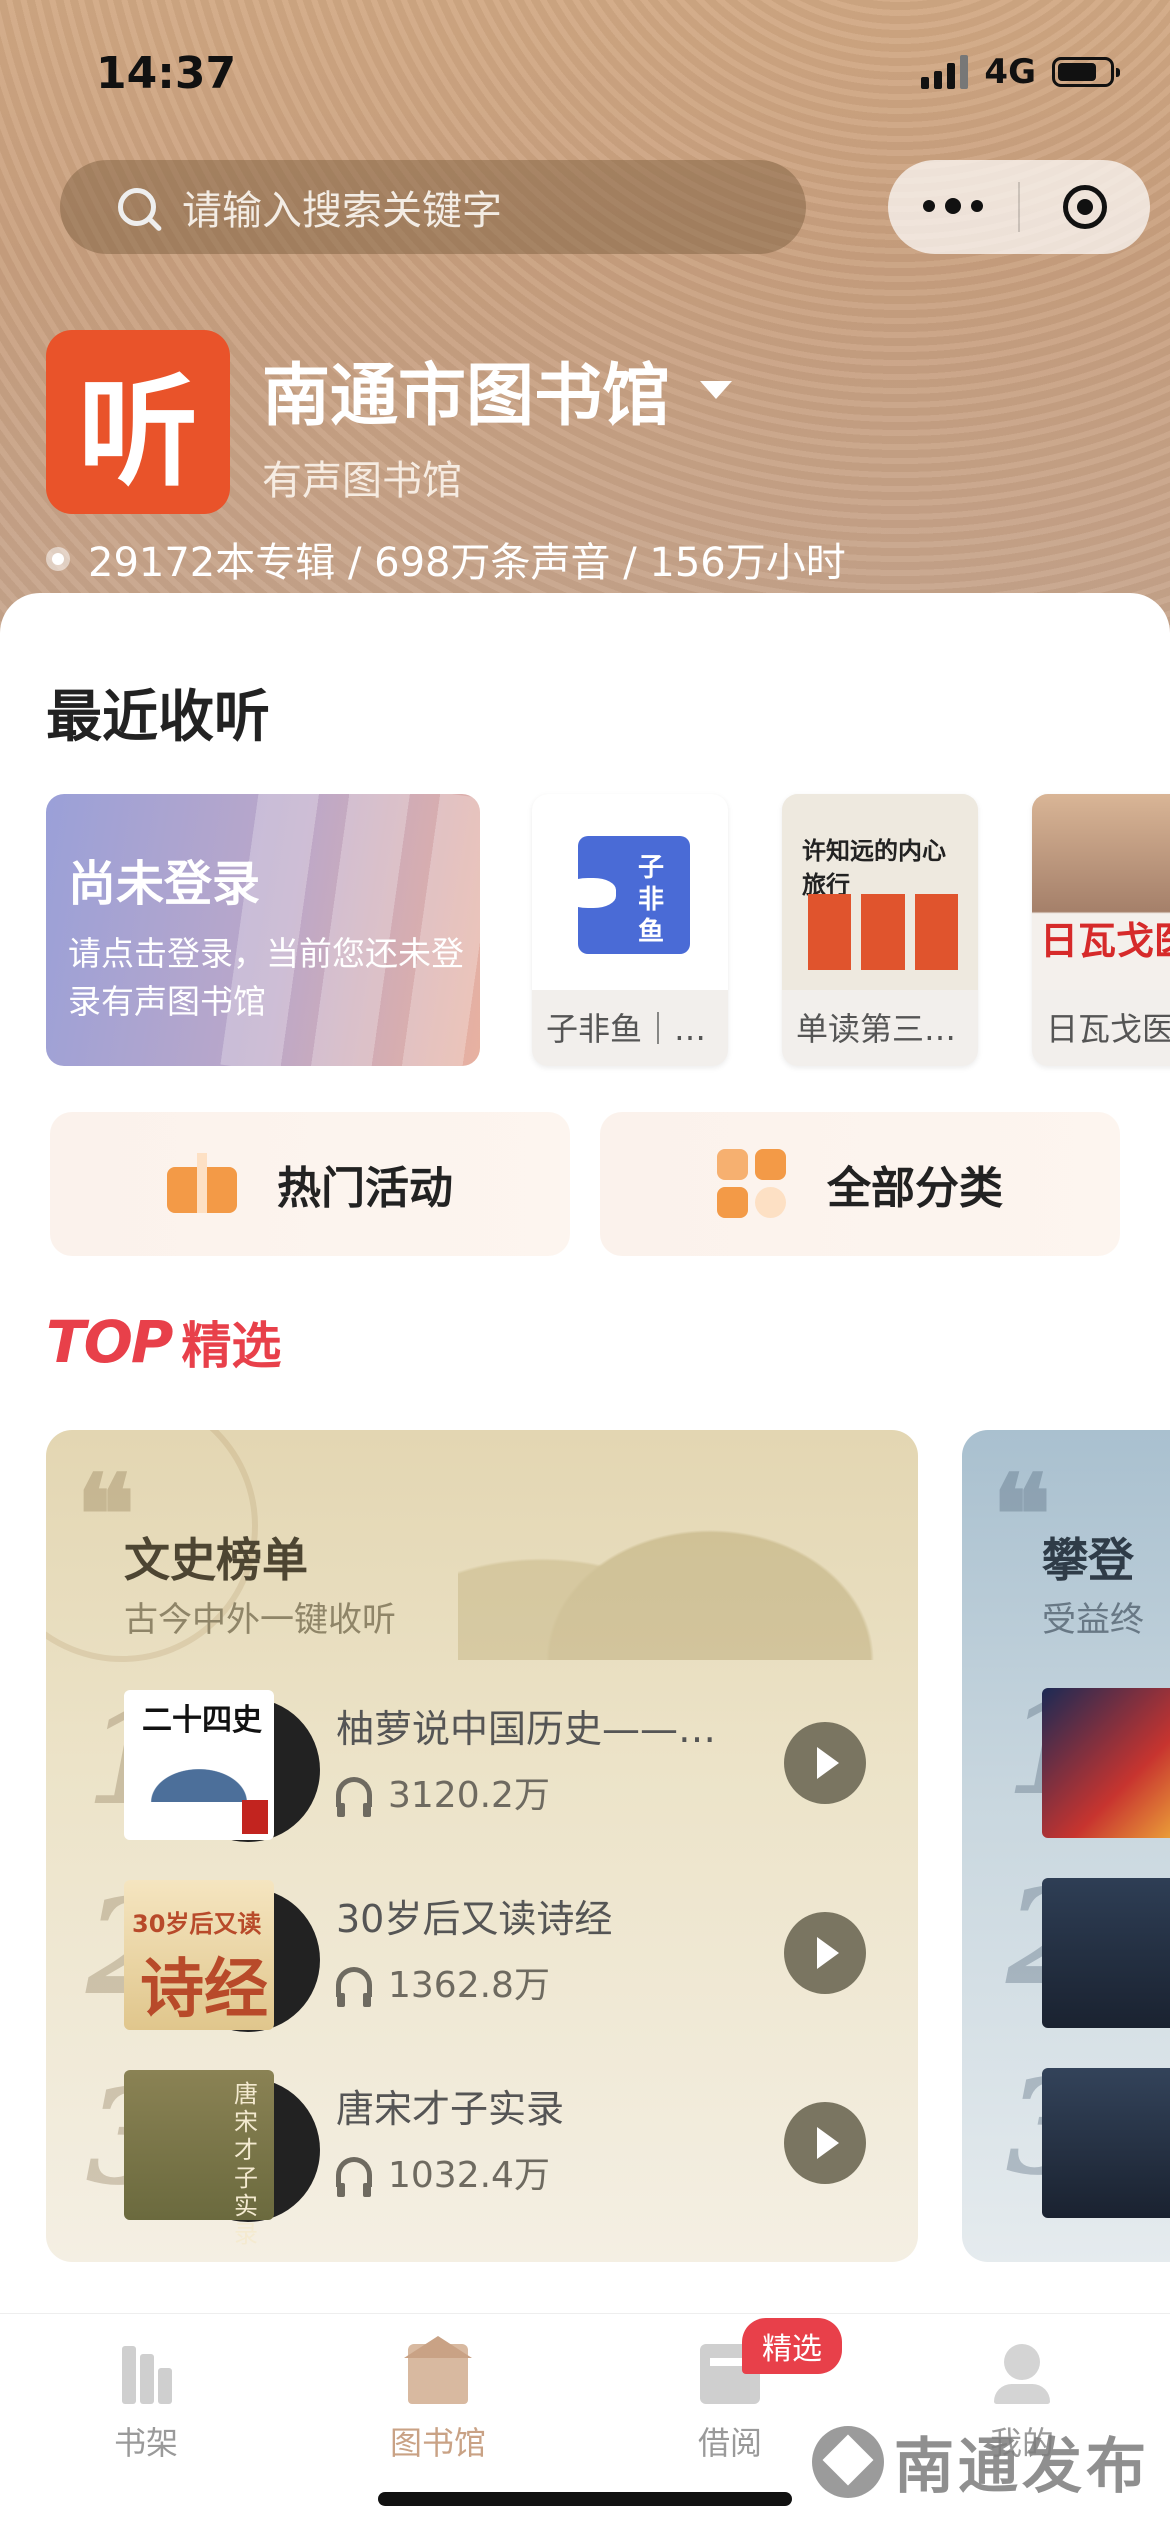 The width and height of the screenshot is (1170, 2533). Describe the element at coordinates (874, 868) in the screenshot. I see `cover-text: 许知远的内心旅行` at that location.